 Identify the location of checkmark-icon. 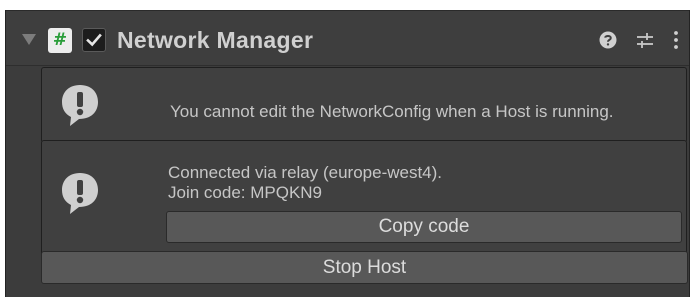
(94, 40).